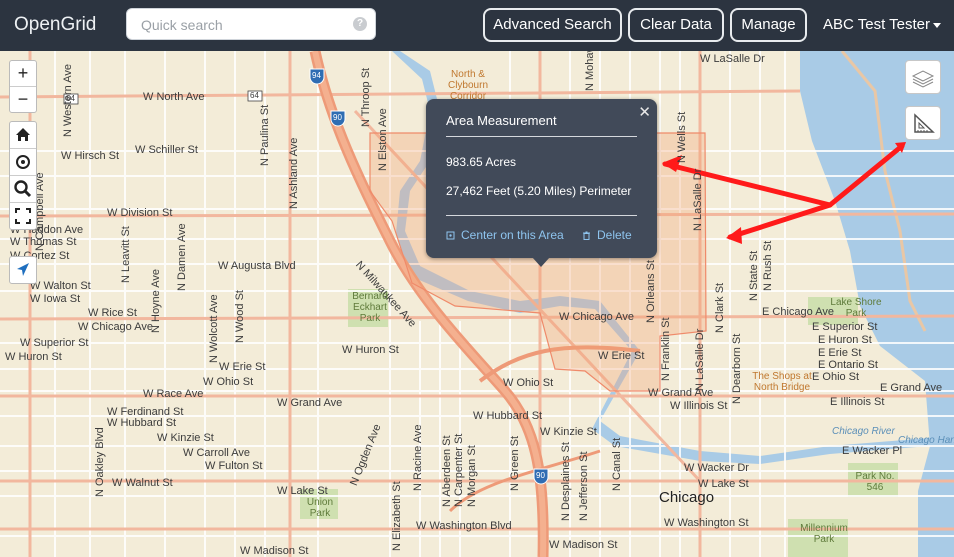 Image resolution: width=954 pixels, height=557 pixels. What do you see at coordinates (241, 25) in the screenshot?
I see `search-input` at bounding box center [241, 25].